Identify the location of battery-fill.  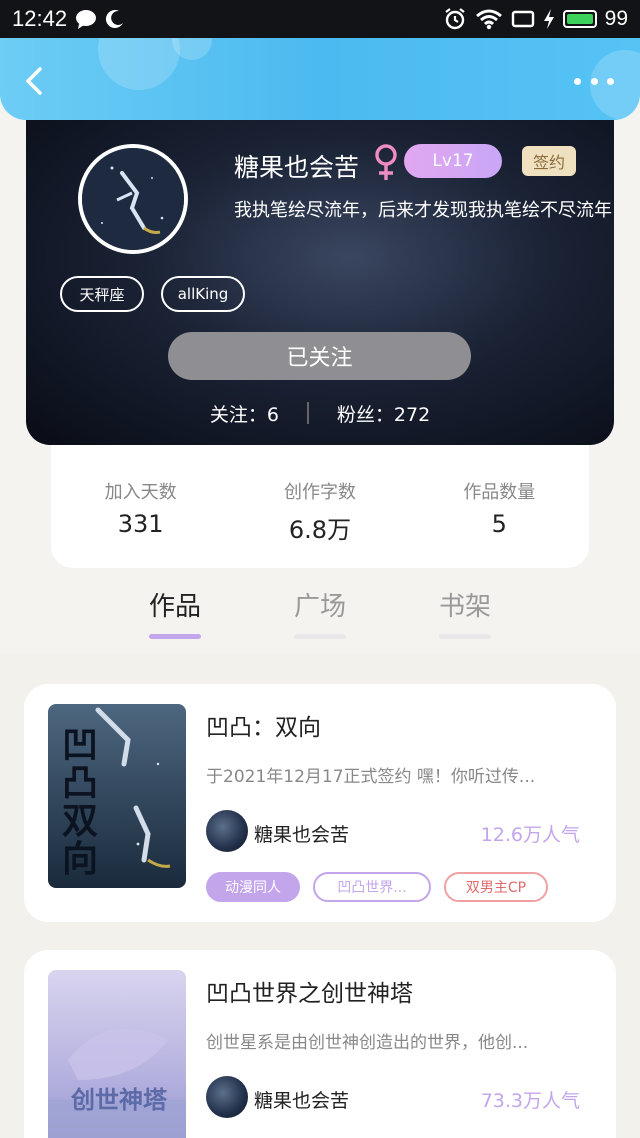
(579, 19).